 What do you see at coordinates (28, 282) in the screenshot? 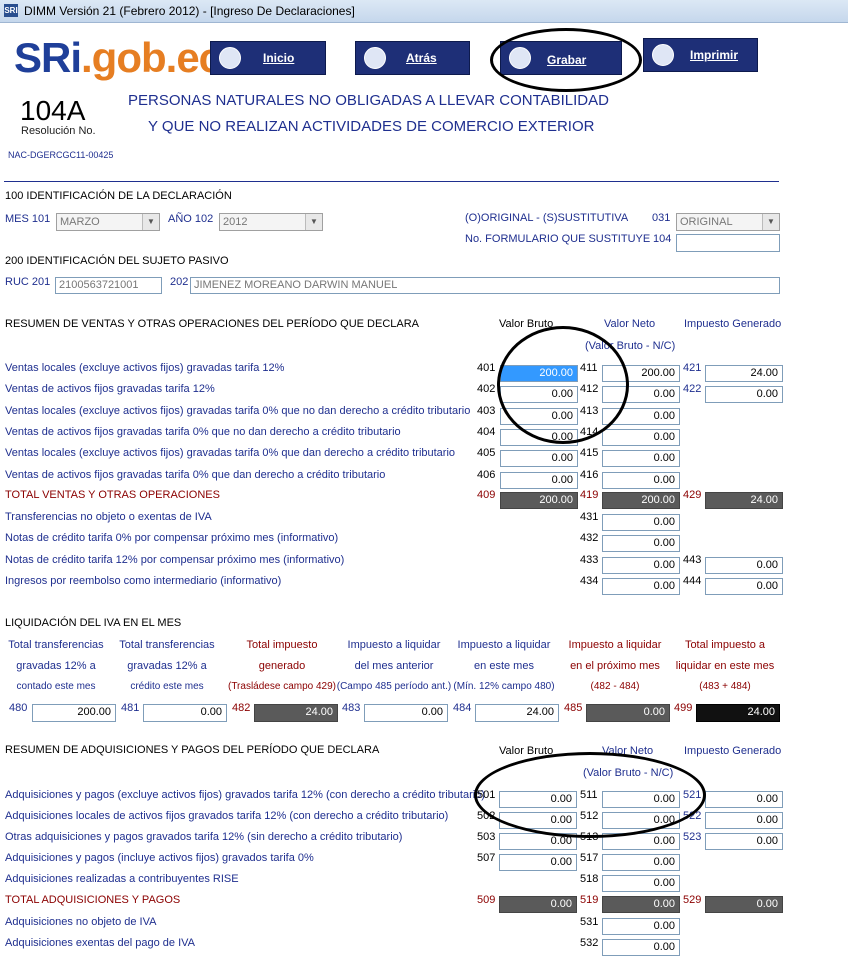
I see `ruc-label: RUC 201` at bounding box center [28, 282].